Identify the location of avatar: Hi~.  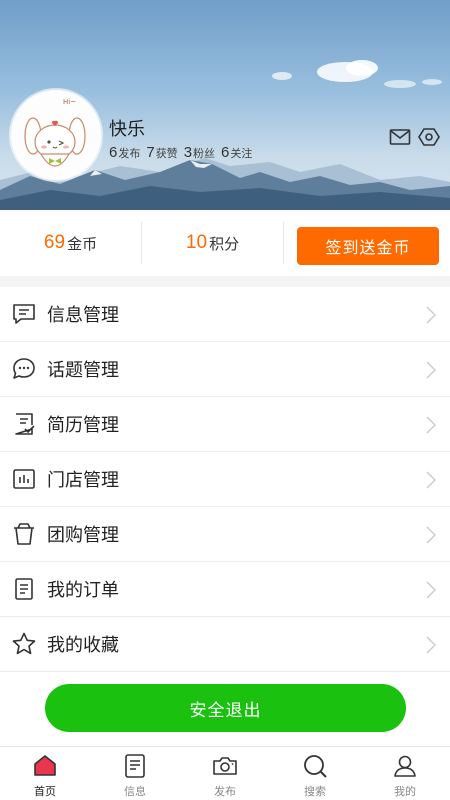
(56, 135).